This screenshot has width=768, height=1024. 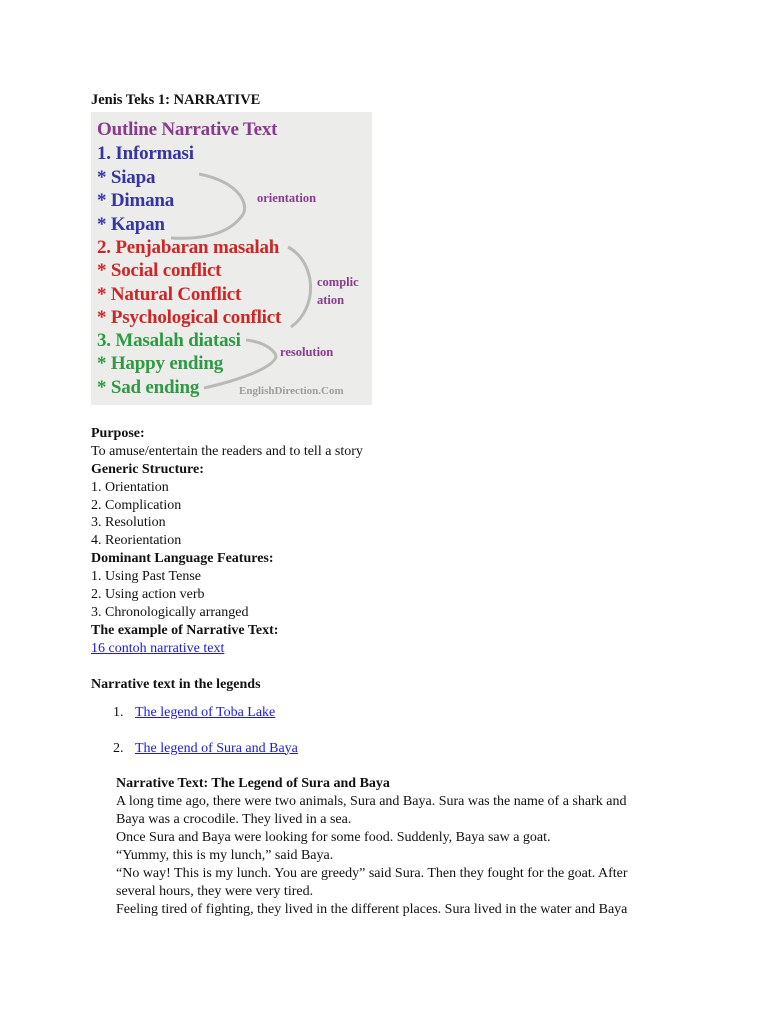 What do you see at coordinates (148, 387) in the screenshot?
I see `outline-item: * Sad ending` at bounding box center [148, 387].